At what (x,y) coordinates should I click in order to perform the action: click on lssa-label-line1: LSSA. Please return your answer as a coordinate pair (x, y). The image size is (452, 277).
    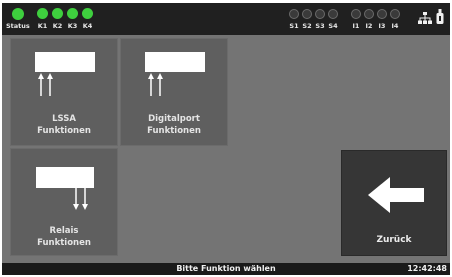
    Looking at the image, I should click on (64, 119).